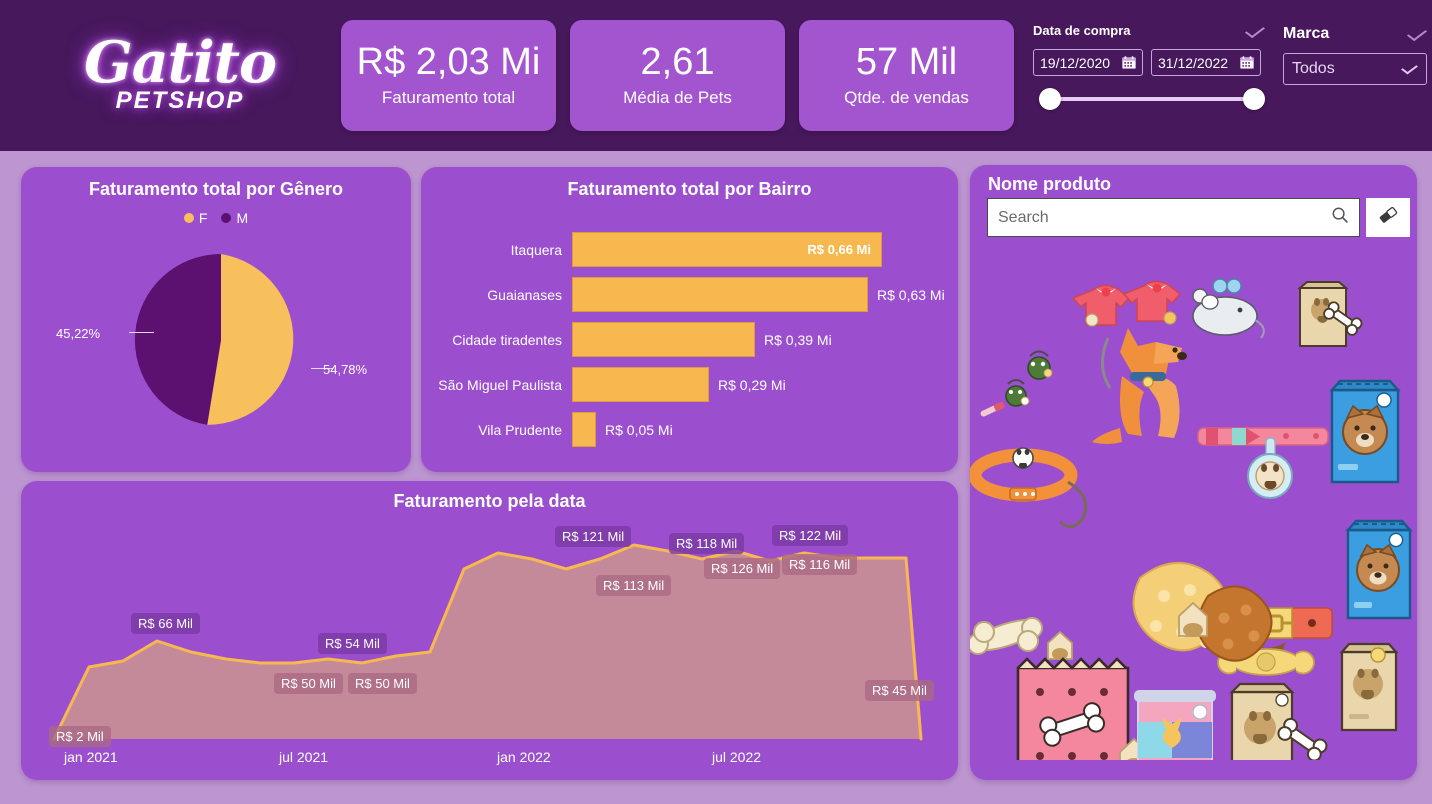  What do you see at coordinates (242, 218) in the screenshot?
I see `legend-label: M` at bounding box center [242, 218].